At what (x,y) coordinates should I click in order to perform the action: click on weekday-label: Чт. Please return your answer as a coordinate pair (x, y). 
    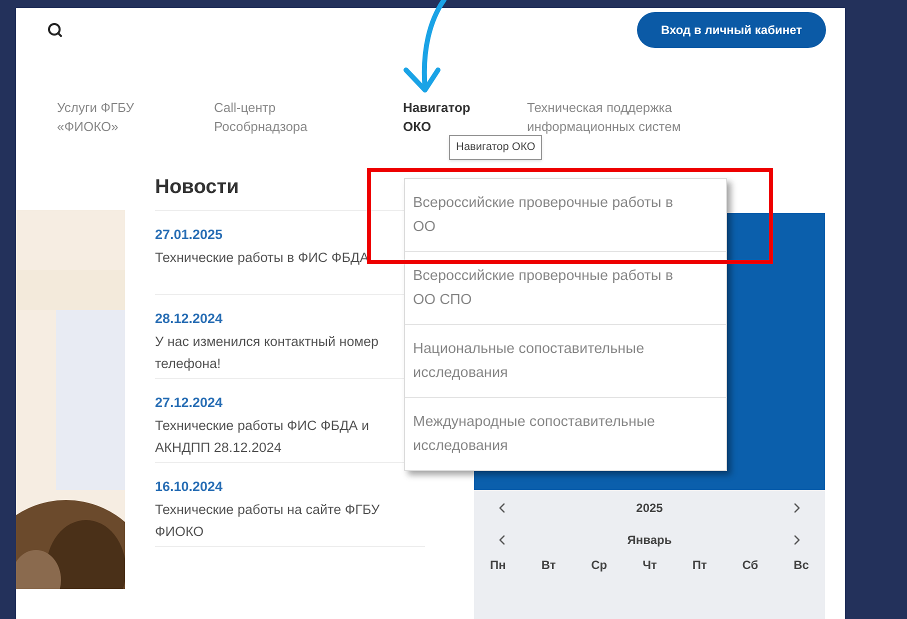
    Looking at the image, I should click on (649, 565).